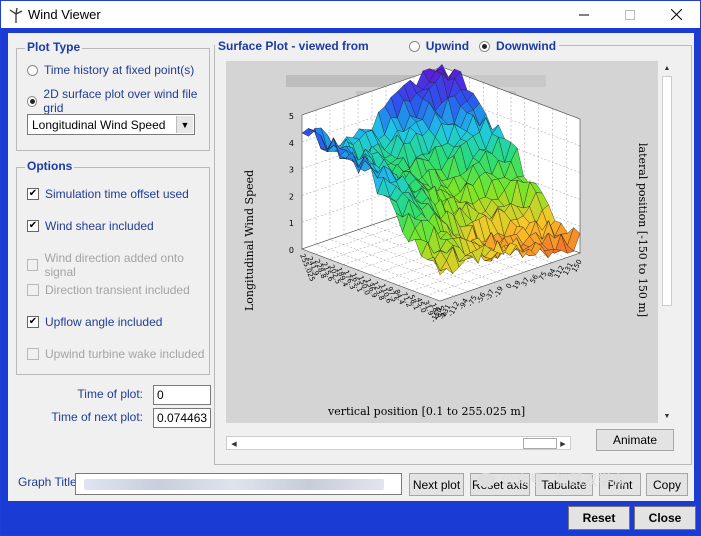  I want to click on plot-type-title: Plot Type, so click(54, 47).